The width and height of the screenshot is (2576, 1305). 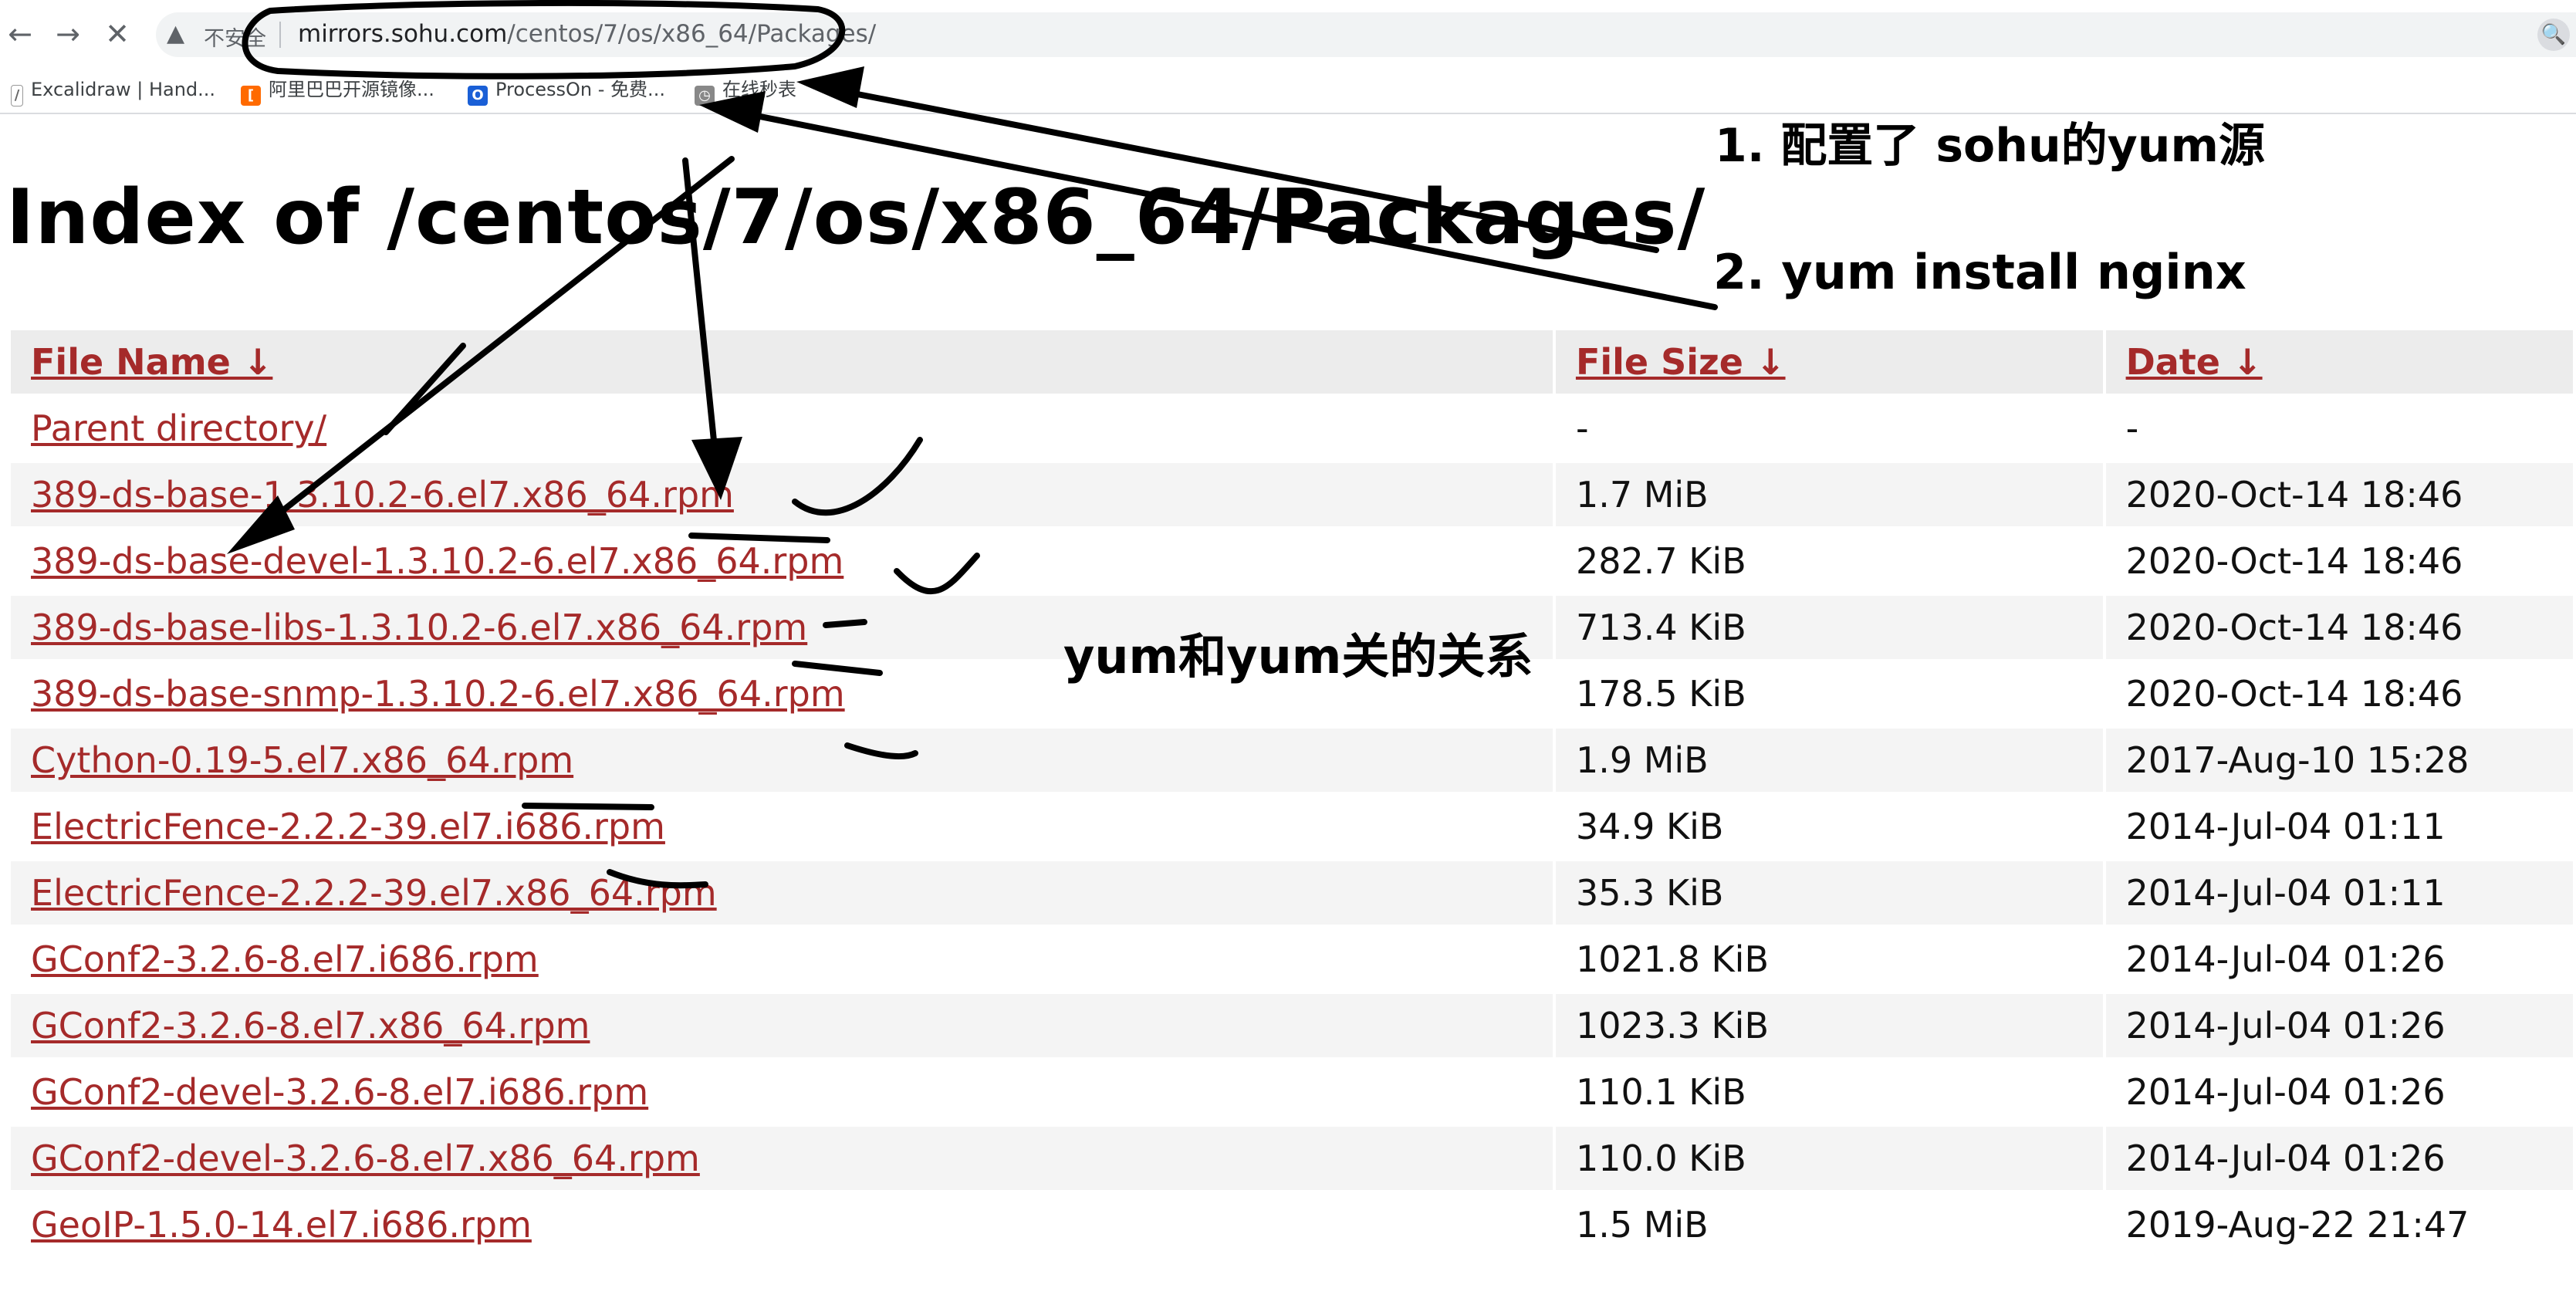 I want to click on file-link: GConf2-3.2.6-8.el7.x86_64.rpm, so click(x=310, y=1025).